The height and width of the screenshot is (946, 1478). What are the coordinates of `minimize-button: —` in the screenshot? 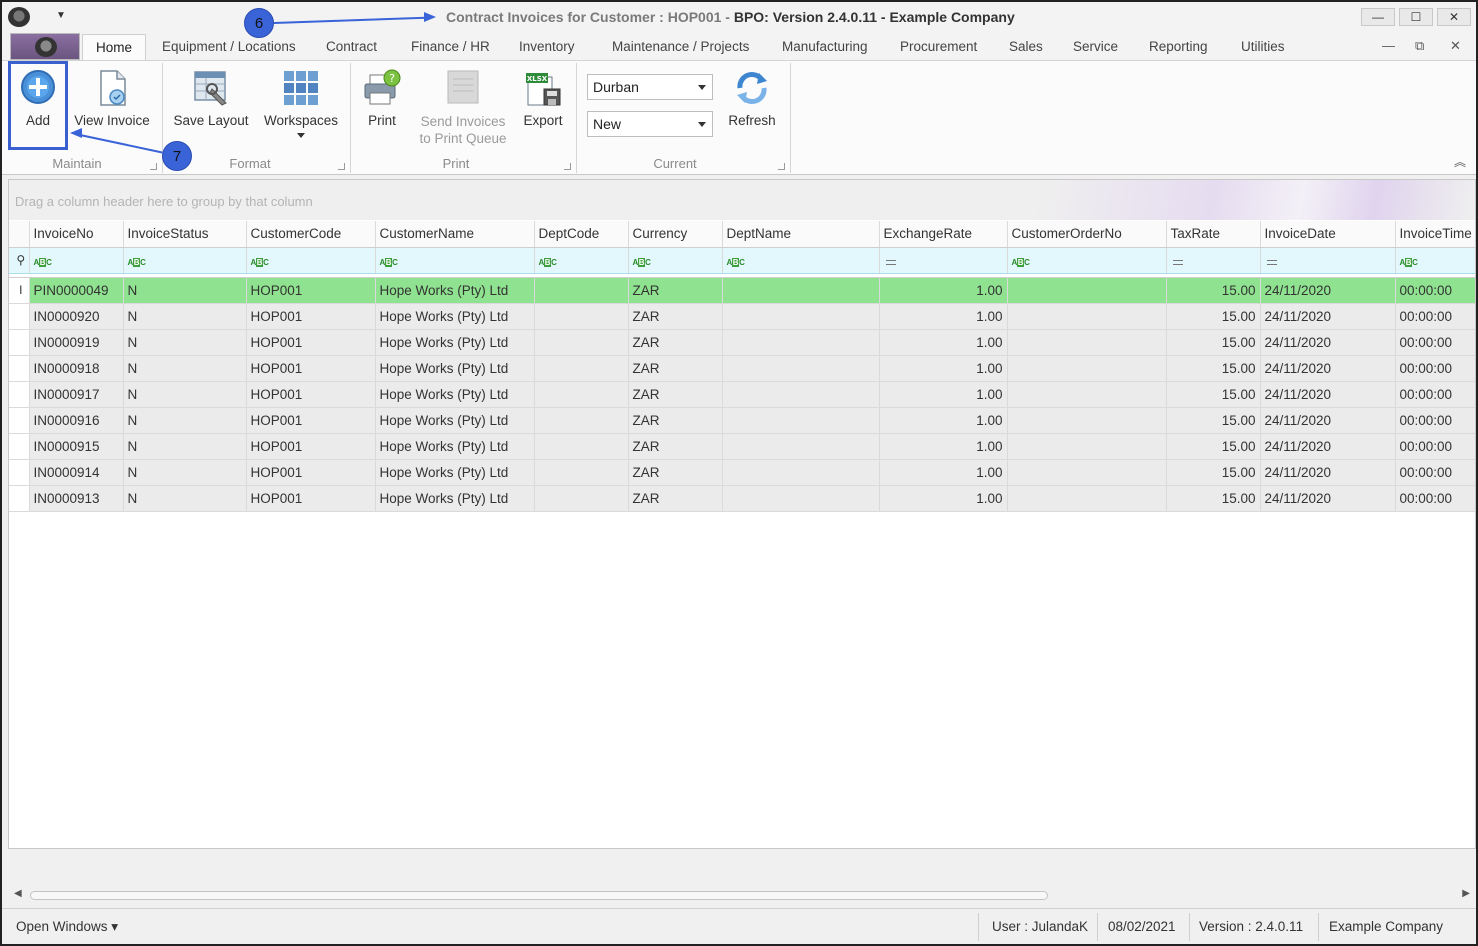 It's located at (1378, 17).